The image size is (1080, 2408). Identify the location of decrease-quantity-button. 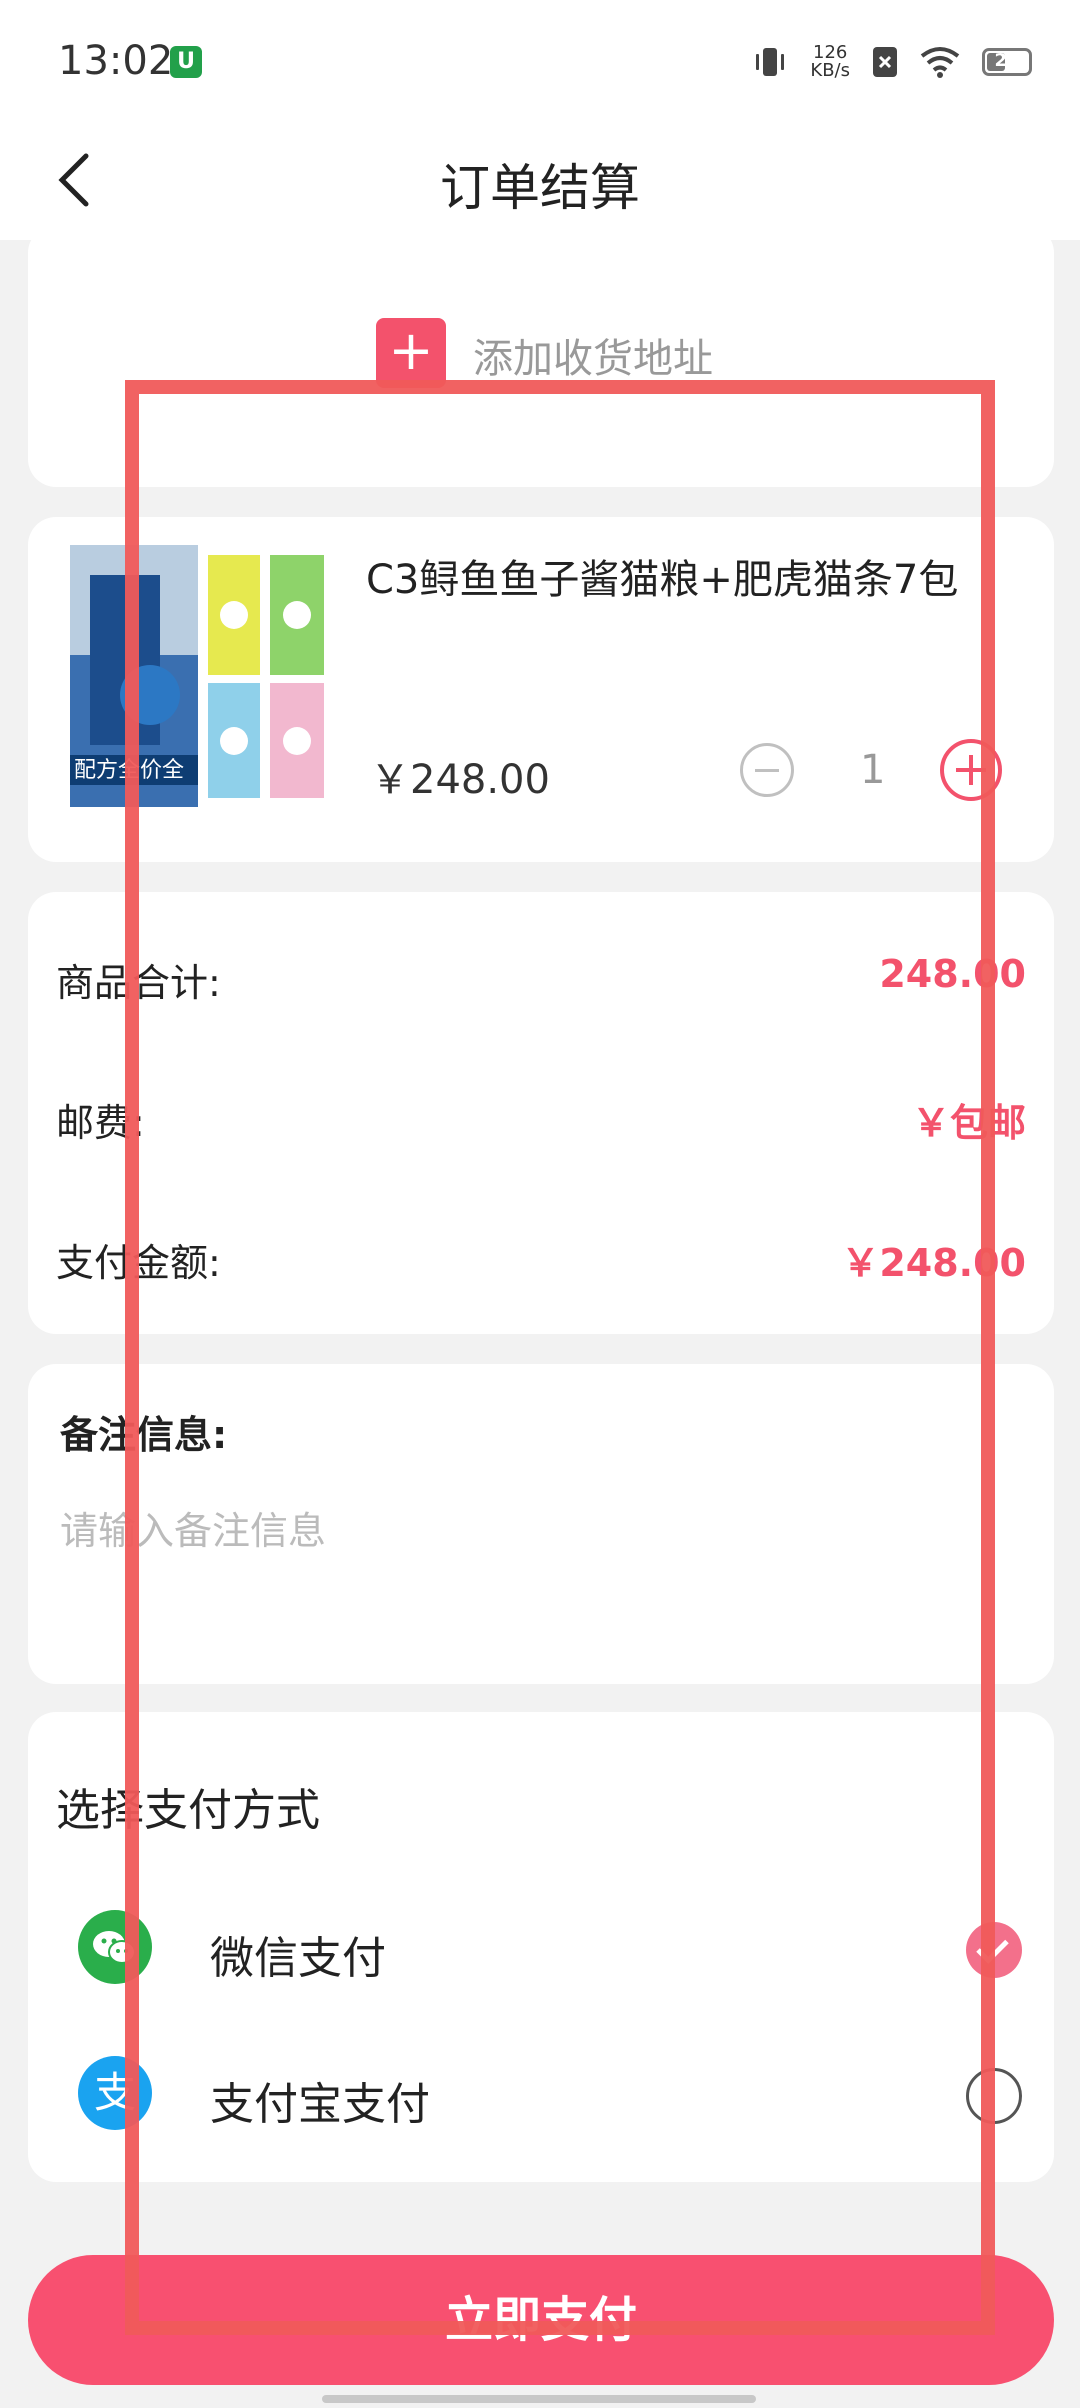
(767, 770).